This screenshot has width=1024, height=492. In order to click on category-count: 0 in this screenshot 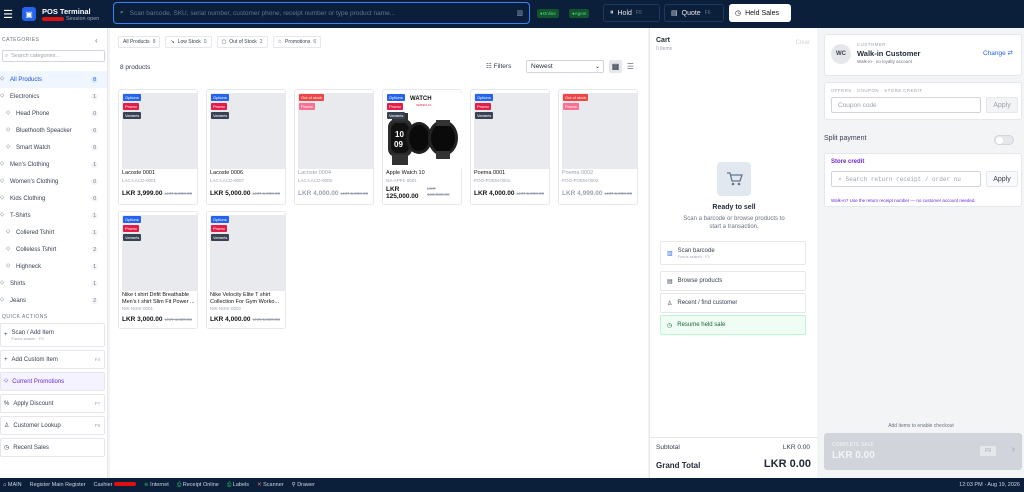, I will do `click(94, 113)`.